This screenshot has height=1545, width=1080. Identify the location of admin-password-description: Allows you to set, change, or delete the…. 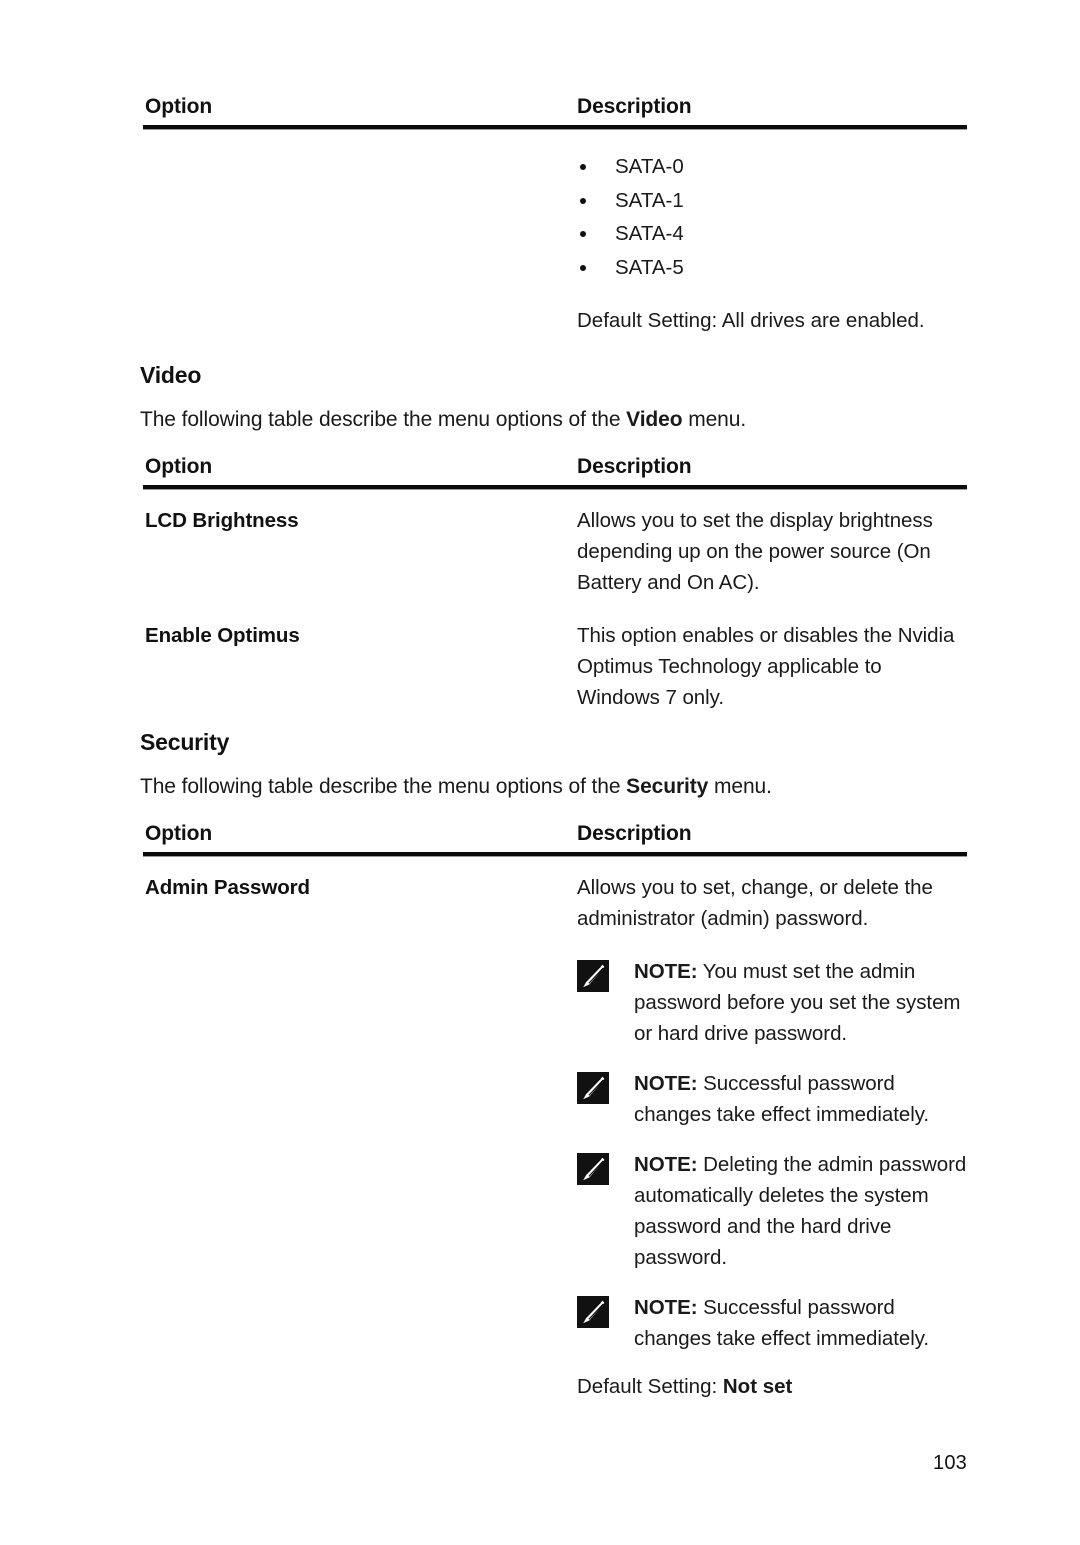
(755, 903).